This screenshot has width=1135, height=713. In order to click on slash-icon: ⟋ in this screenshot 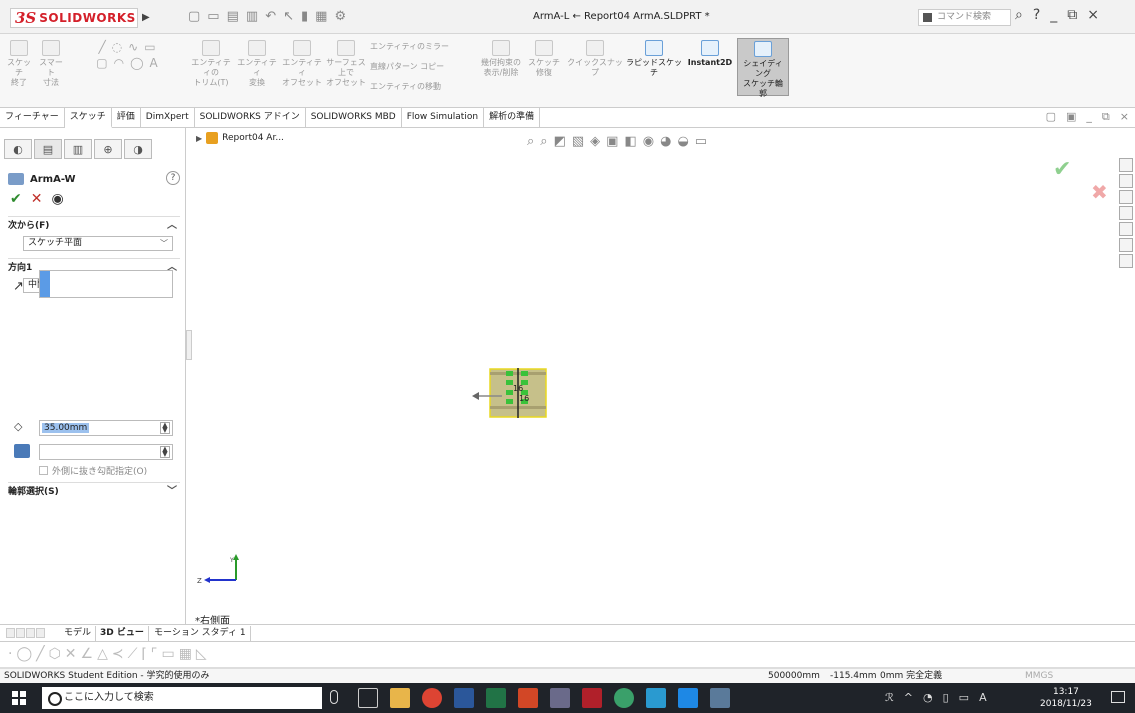, I will do `click(133, 654)`.